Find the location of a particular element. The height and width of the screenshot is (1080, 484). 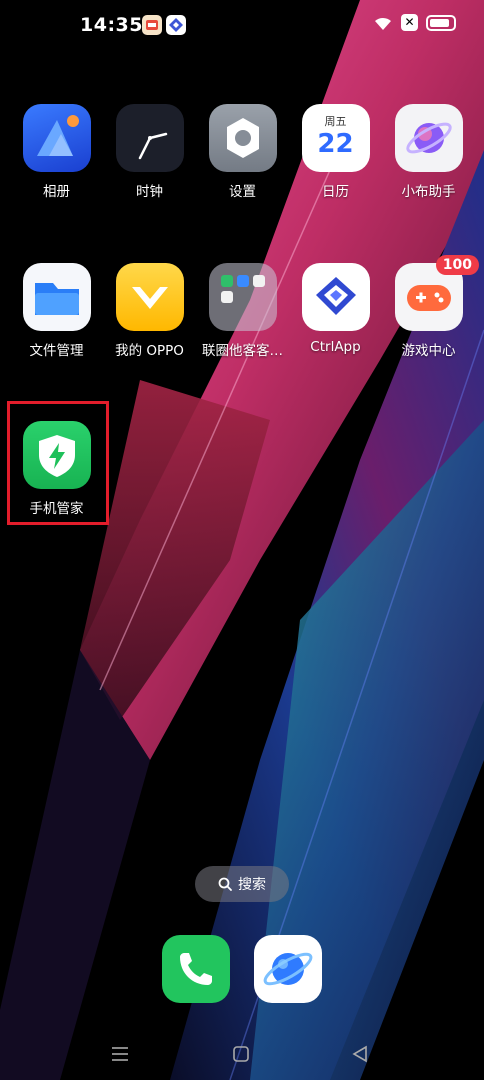

calendar-icon: 周五 22 is located at coordinates (335, 138).